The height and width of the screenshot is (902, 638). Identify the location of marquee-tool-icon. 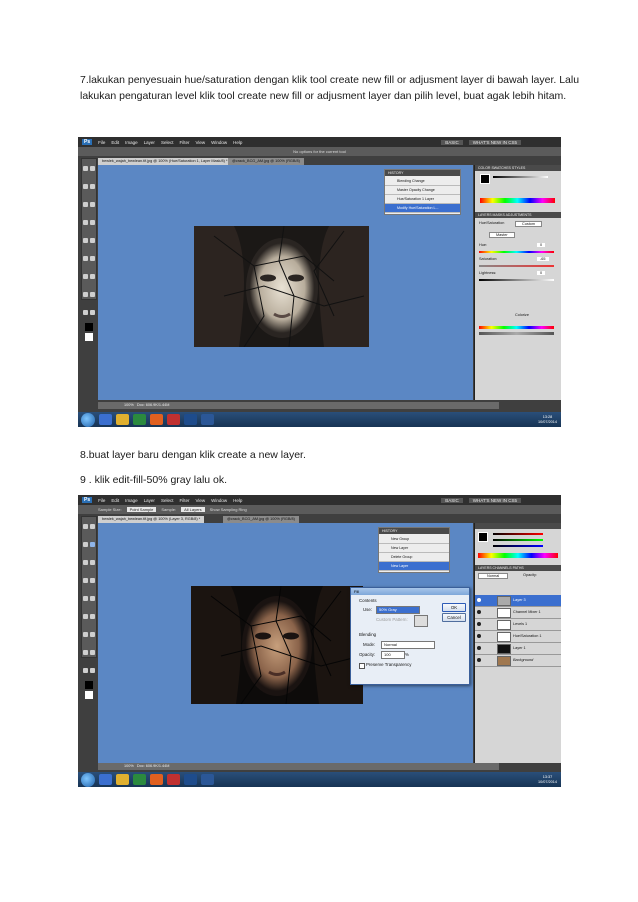
(92, 526).